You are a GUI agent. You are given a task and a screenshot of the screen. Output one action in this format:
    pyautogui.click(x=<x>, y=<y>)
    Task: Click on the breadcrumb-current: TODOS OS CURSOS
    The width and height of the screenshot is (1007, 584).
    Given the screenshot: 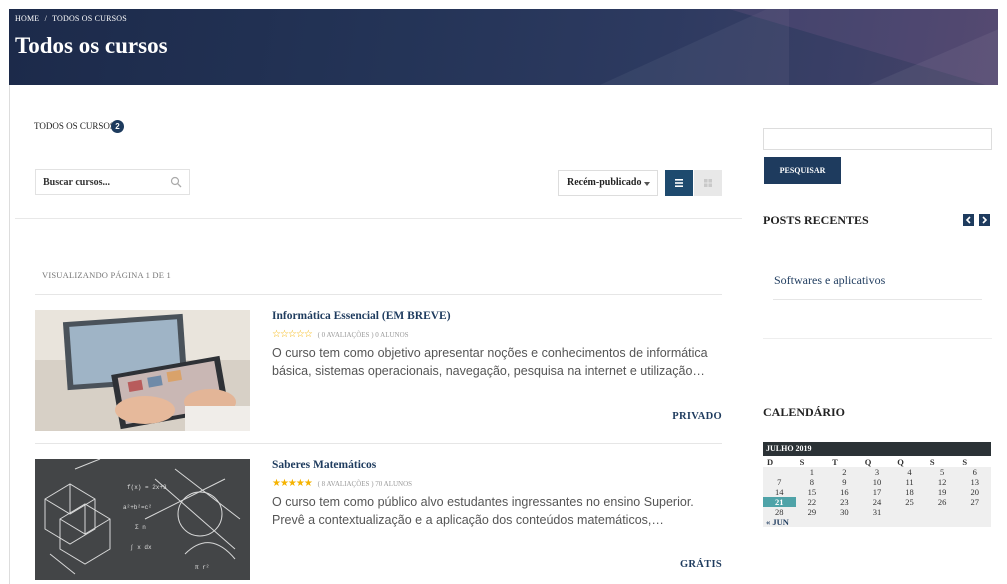 What is the action you would take?
    pyautogui.click(x=89, y=18)
    